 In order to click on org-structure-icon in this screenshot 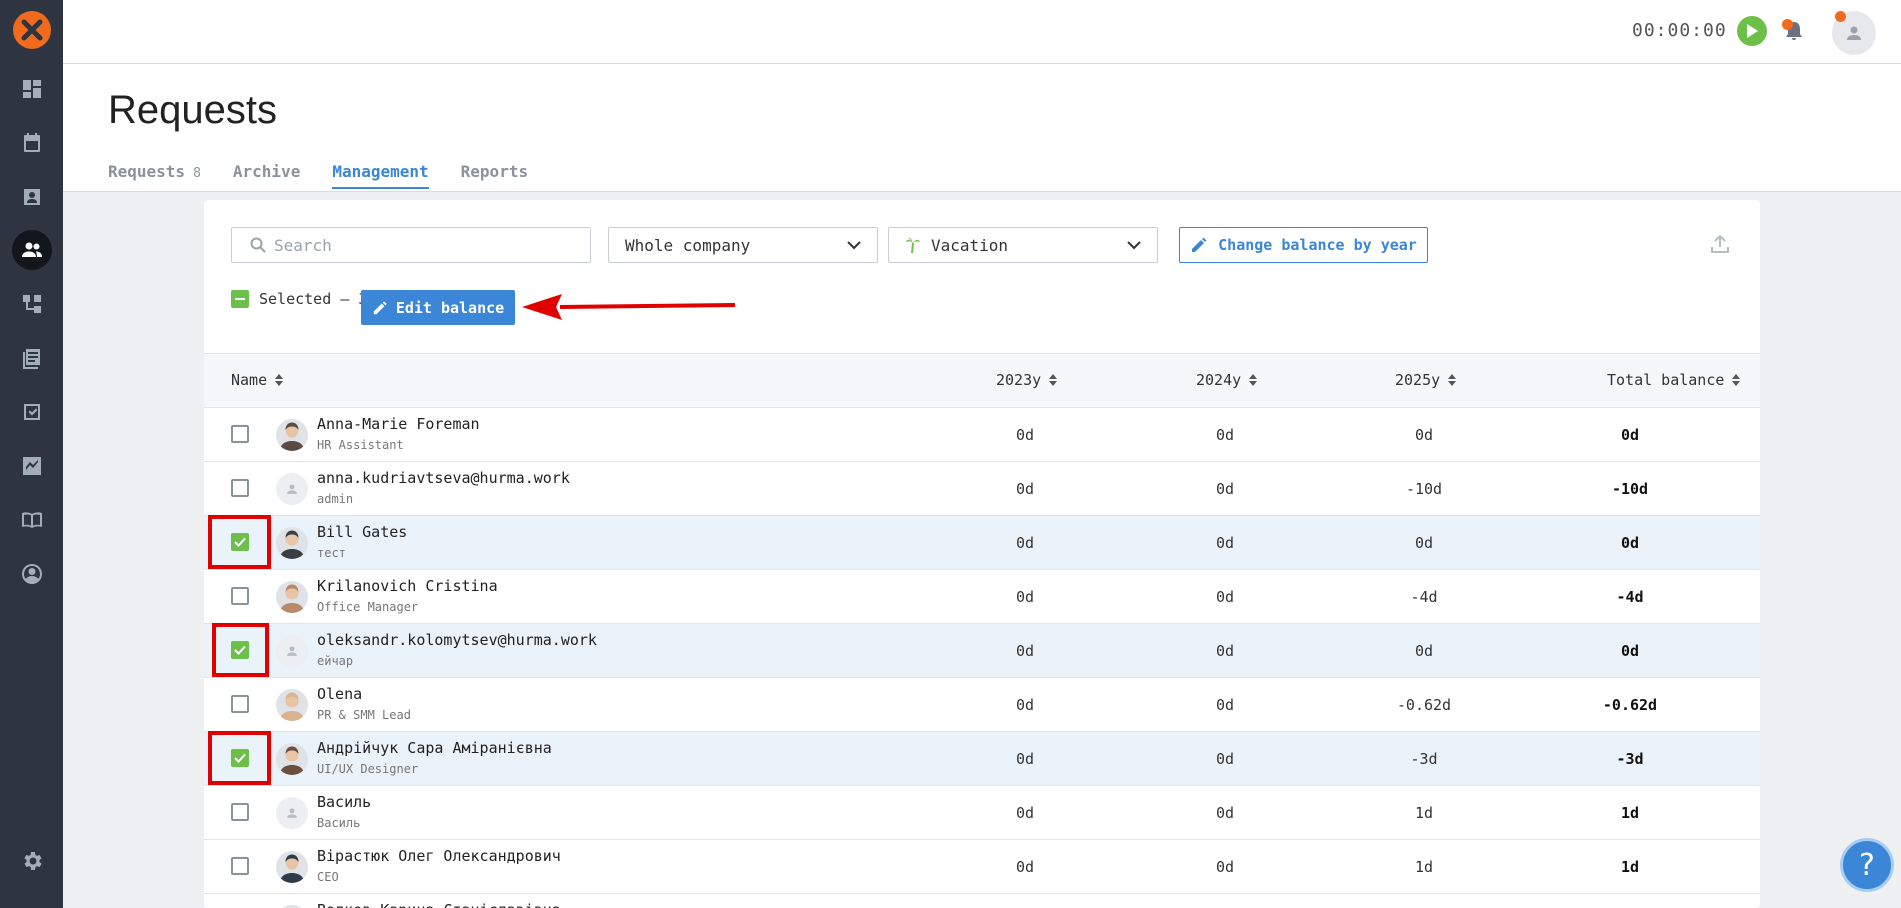, I will do `click(32, 304)`.